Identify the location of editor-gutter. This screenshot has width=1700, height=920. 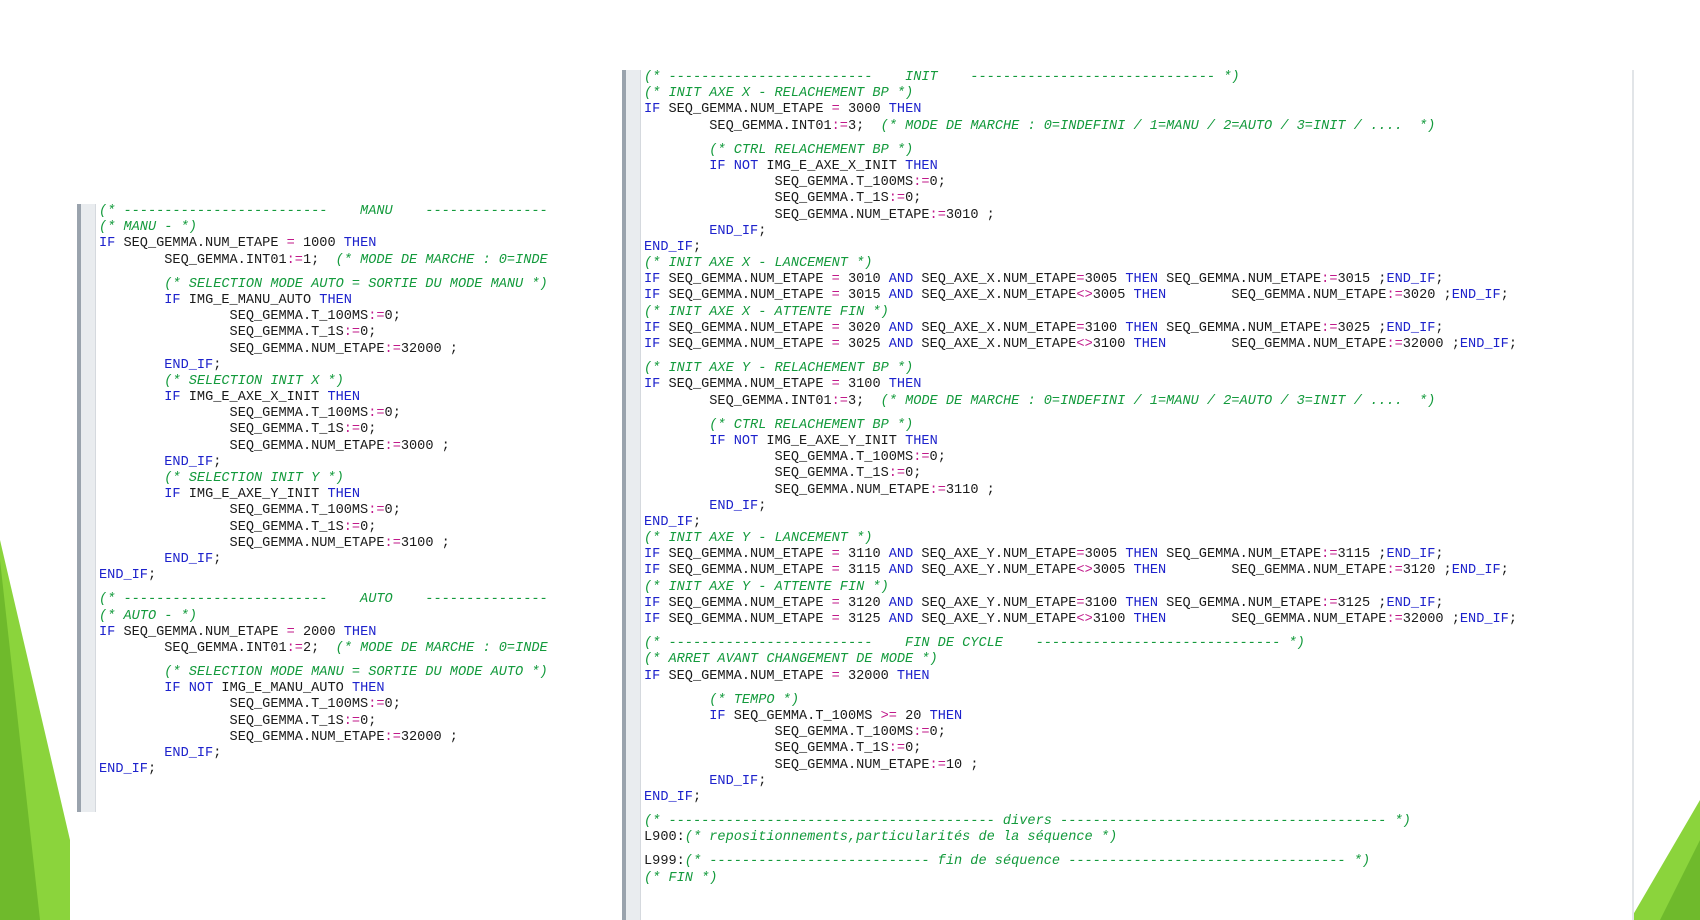
(88, 508).